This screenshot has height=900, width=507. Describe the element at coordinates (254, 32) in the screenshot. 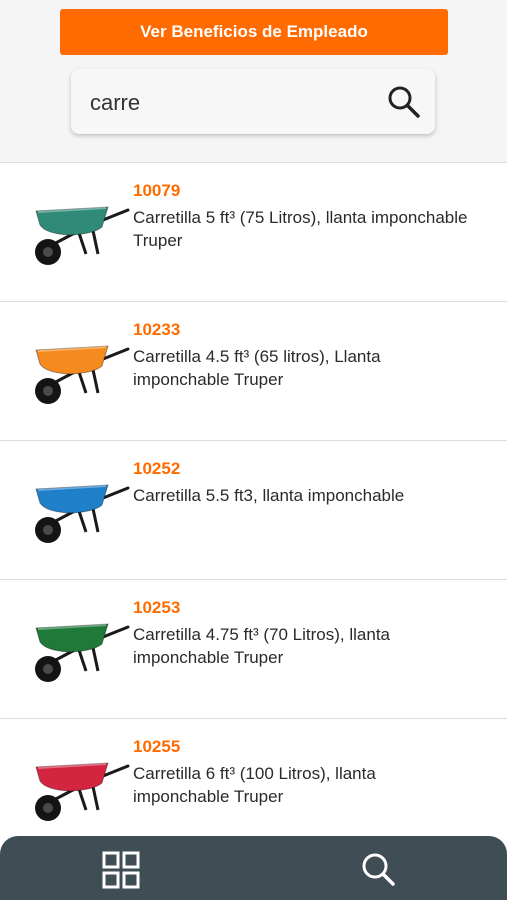

I see `employee-benefits-button: Ver Beneficios de Empleado` at that location.